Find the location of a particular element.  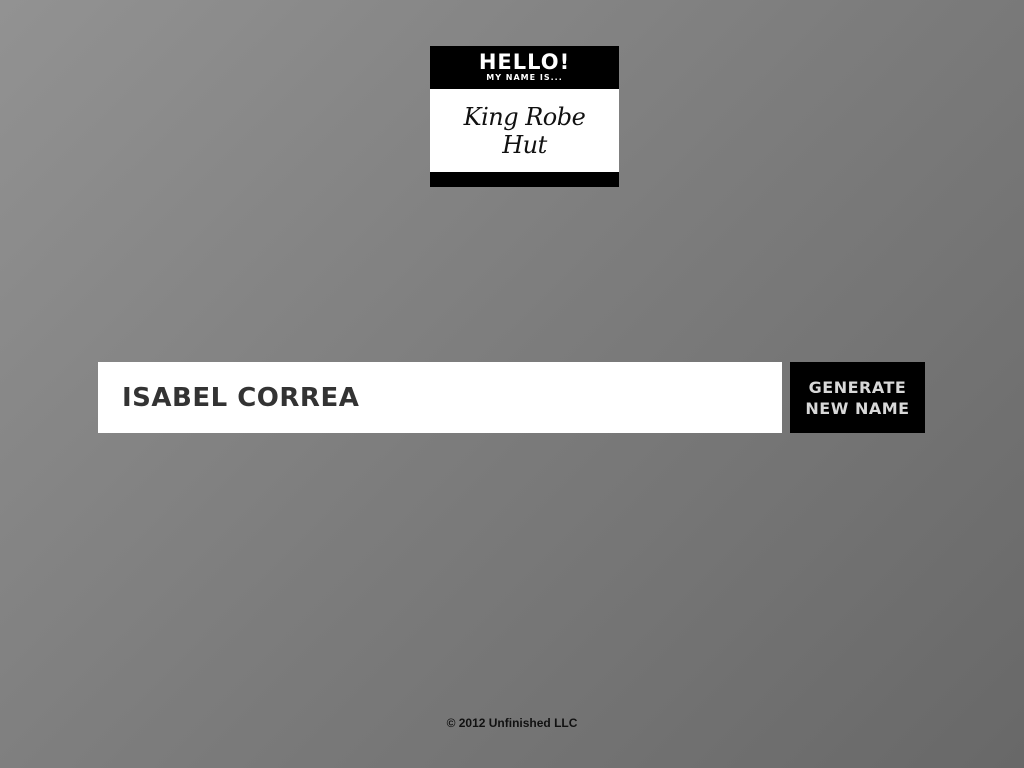

name-input-field: ISABEL CORREA is located at coordinates (440, 397).